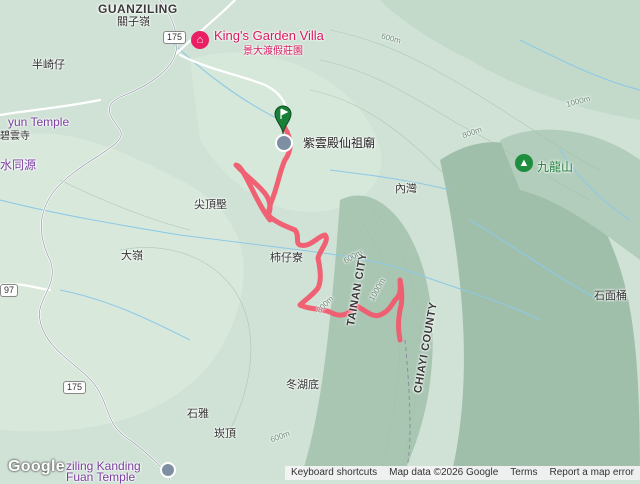 The height and width of the screenshot is (484, 640). Describe the element at coordinates (269, 35) in the screenshot. I see `hotel-label: King's Garden Villa` at that location.